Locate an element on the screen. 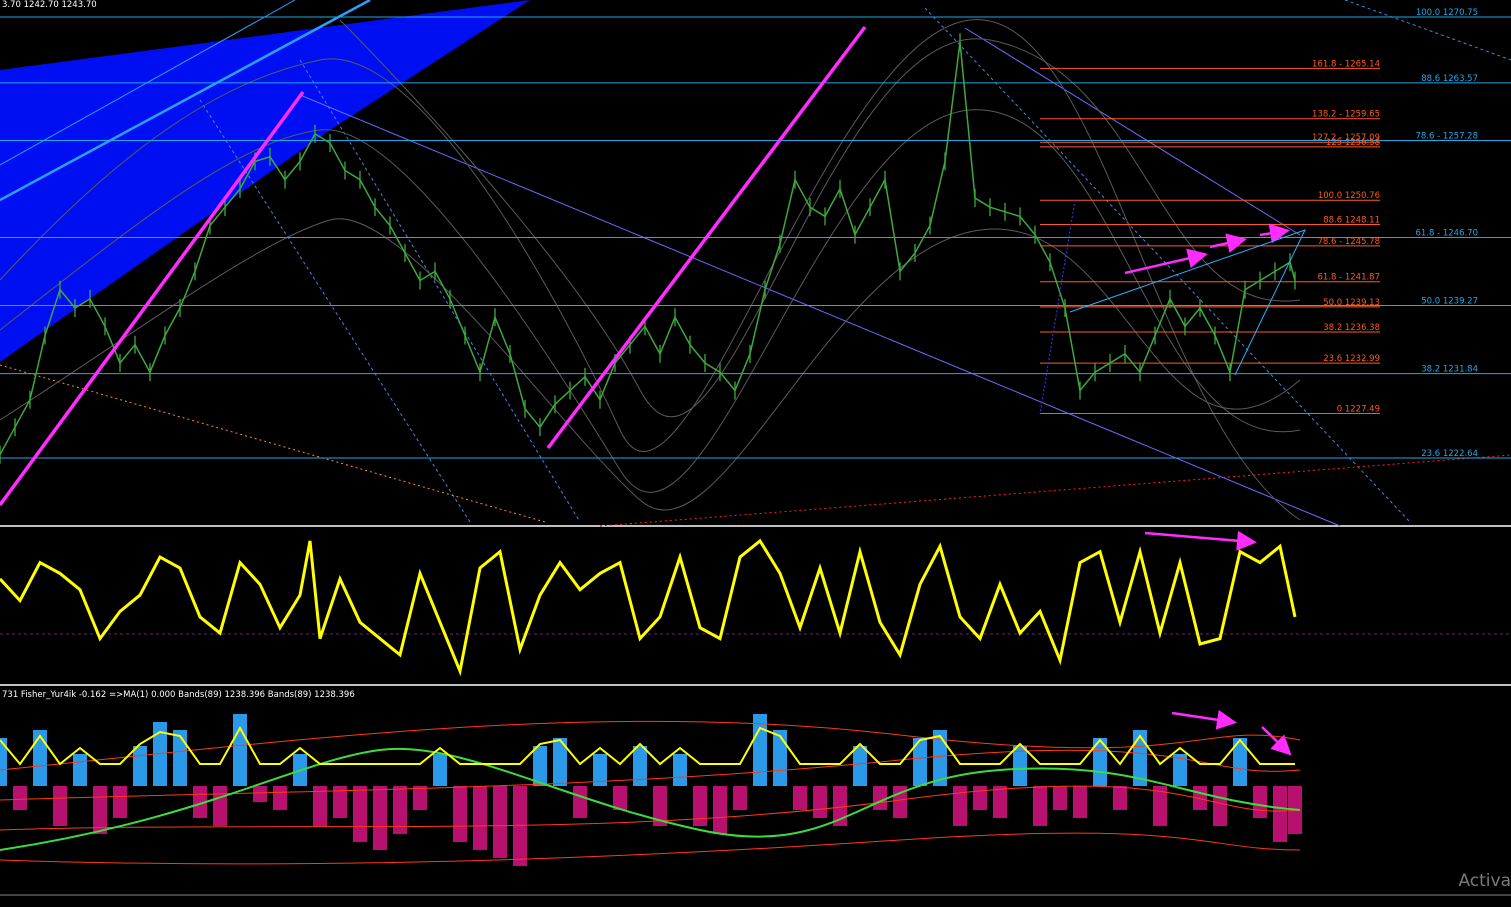 Image resolution: width=1511 pixels, height=907 pixels. oscillator-line is located at coordinates (648, 607).